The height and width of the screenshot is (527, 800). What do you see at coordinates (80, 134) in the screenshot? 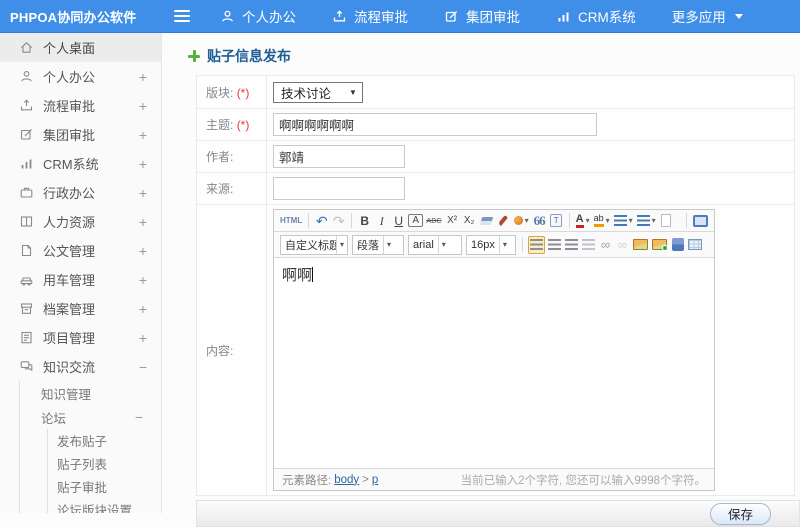
I see `sidebar-item-group-approval: 集团审批 +` at bounding box center [80, 134].